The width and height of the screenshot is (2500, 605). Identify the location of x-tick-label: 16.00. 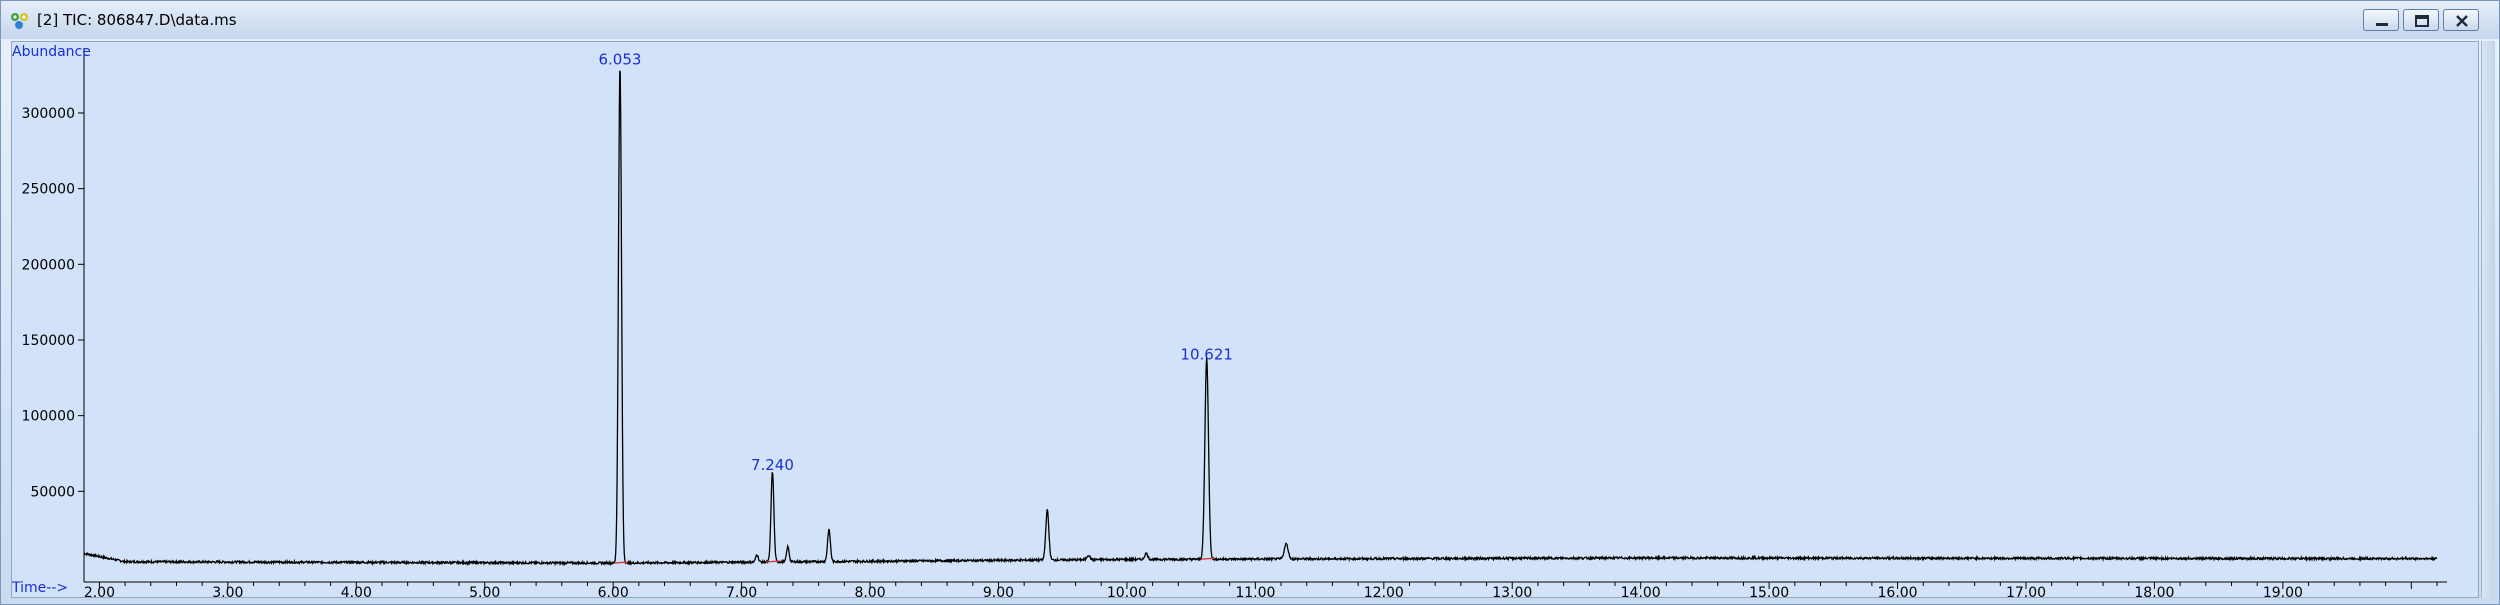
(1898, 591).